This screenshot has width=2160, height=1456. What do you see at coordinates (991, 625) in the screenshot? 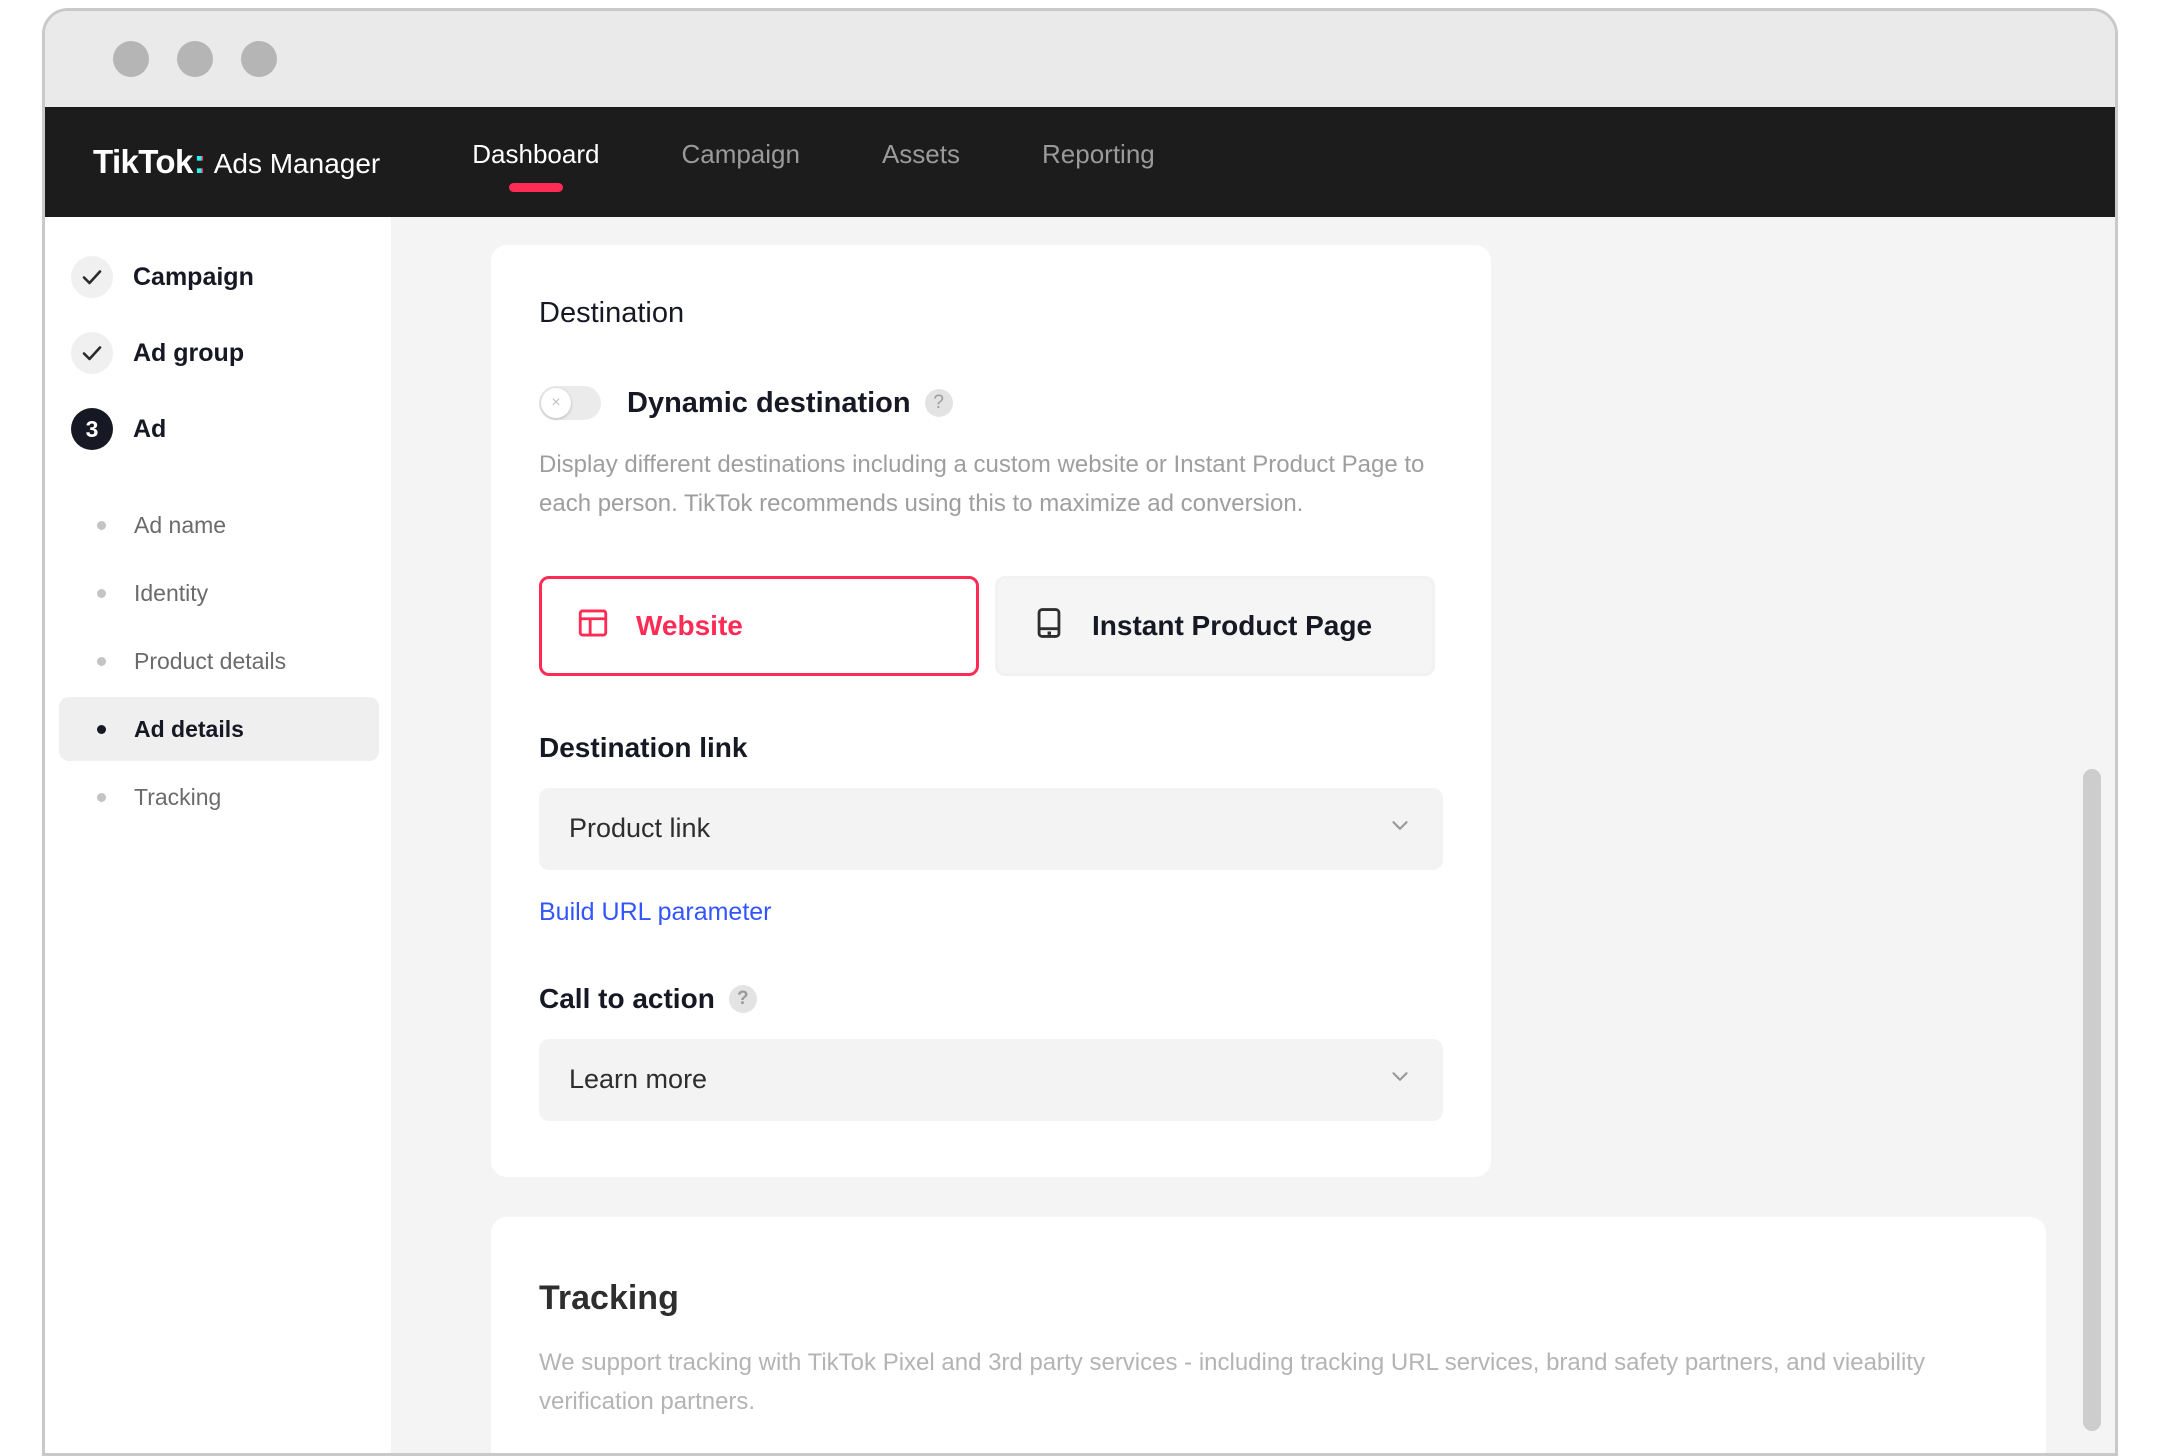
I see `destination-type-options: Website Instant Product Page` at bounding box center [991, 625].